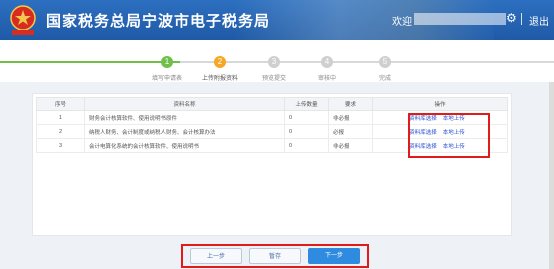  I want to click on step-4-label: 审核中, so click(326, 79).